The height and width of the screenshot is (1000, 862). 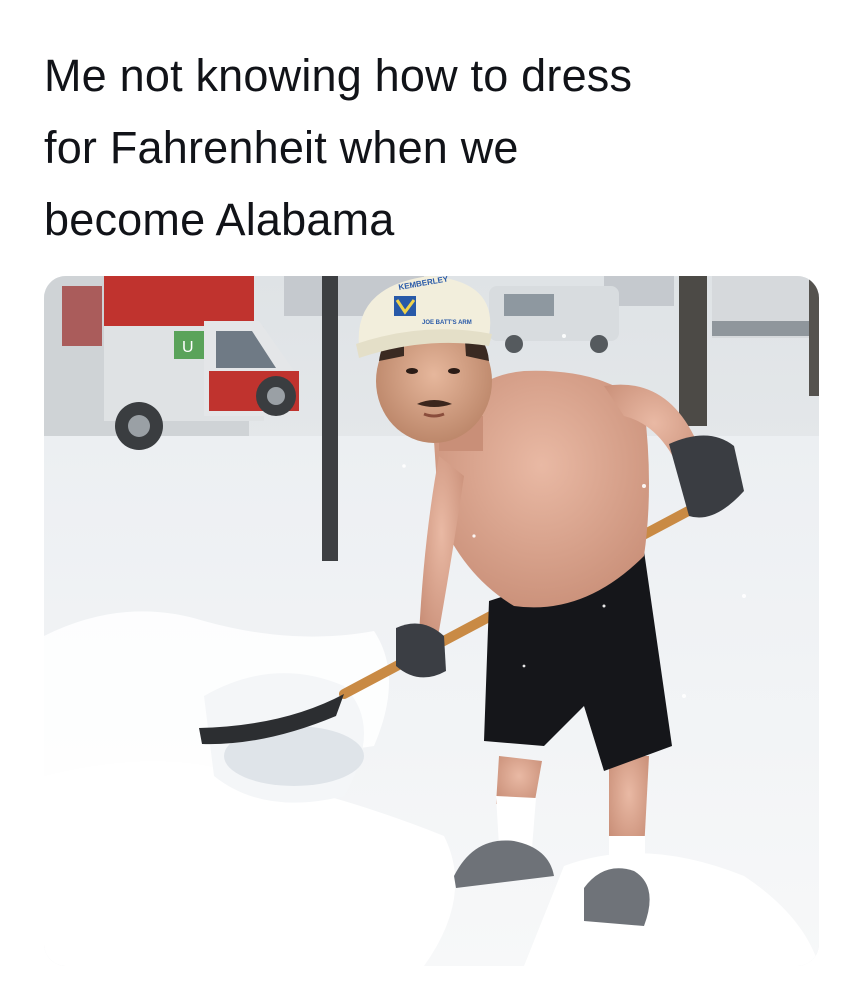 What do you see at coordinates (281, 147) in the screenshot?
I see `caption-line-2: for Fahrenheit when we` at bounding box center [281, 147].